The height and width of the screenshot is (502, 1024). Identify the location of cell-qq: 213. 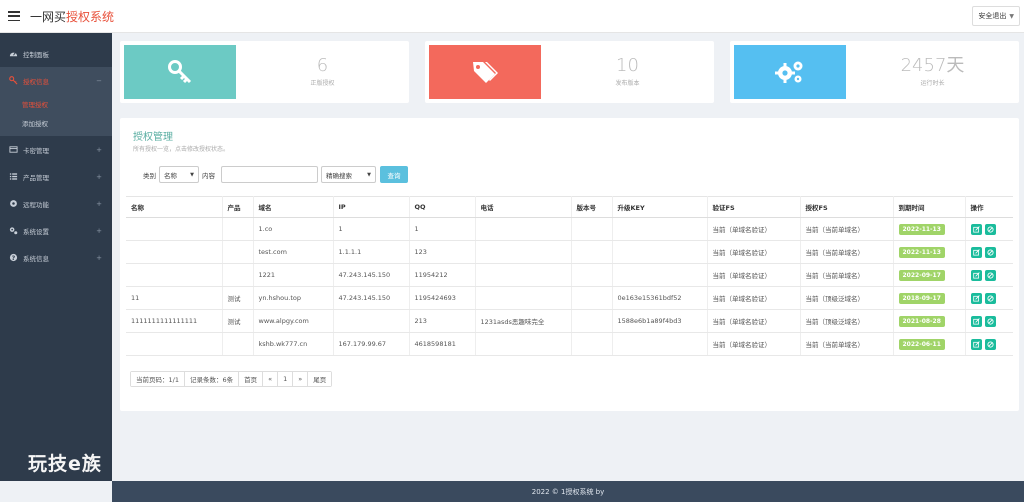
(442, 321).